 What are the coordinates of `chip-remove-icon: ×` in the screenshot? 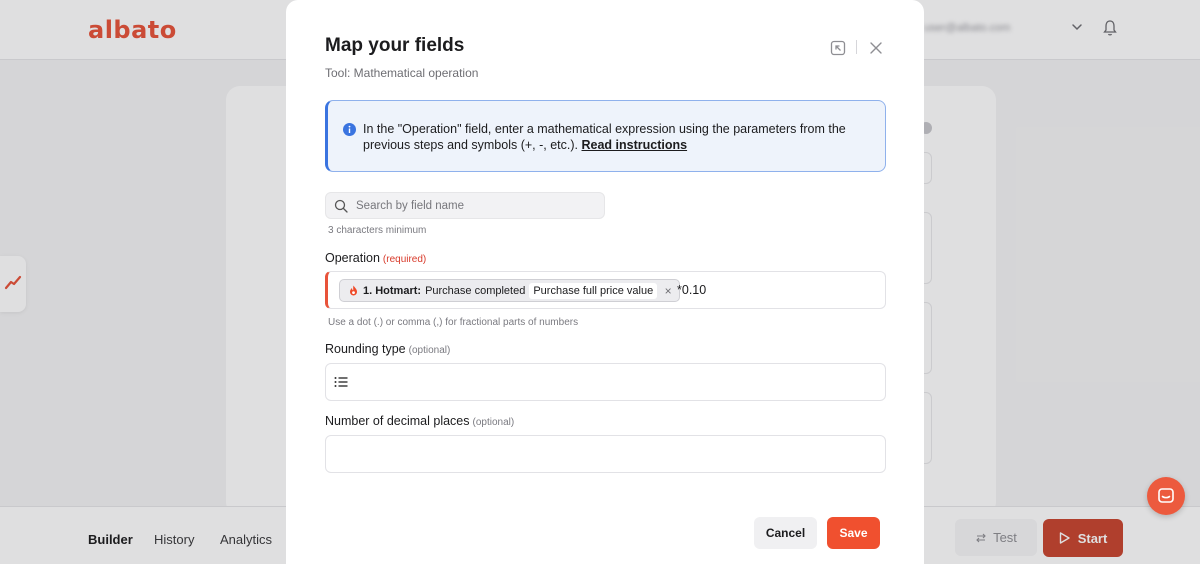 It's located at (668, 291).